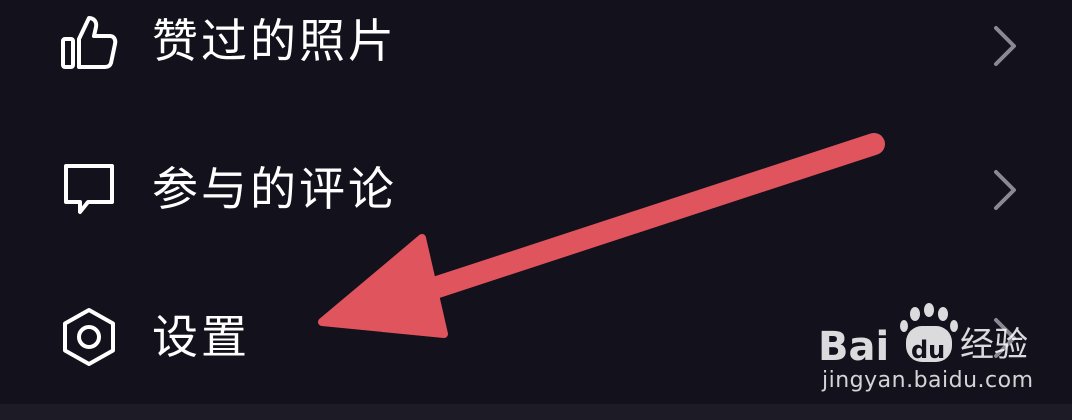 The image size is (1072, 420). What do you see at coordinates (274, 189) in the screenshot?
I see `menu-item-label: 参与的评论` at bounding box center [274, 189].